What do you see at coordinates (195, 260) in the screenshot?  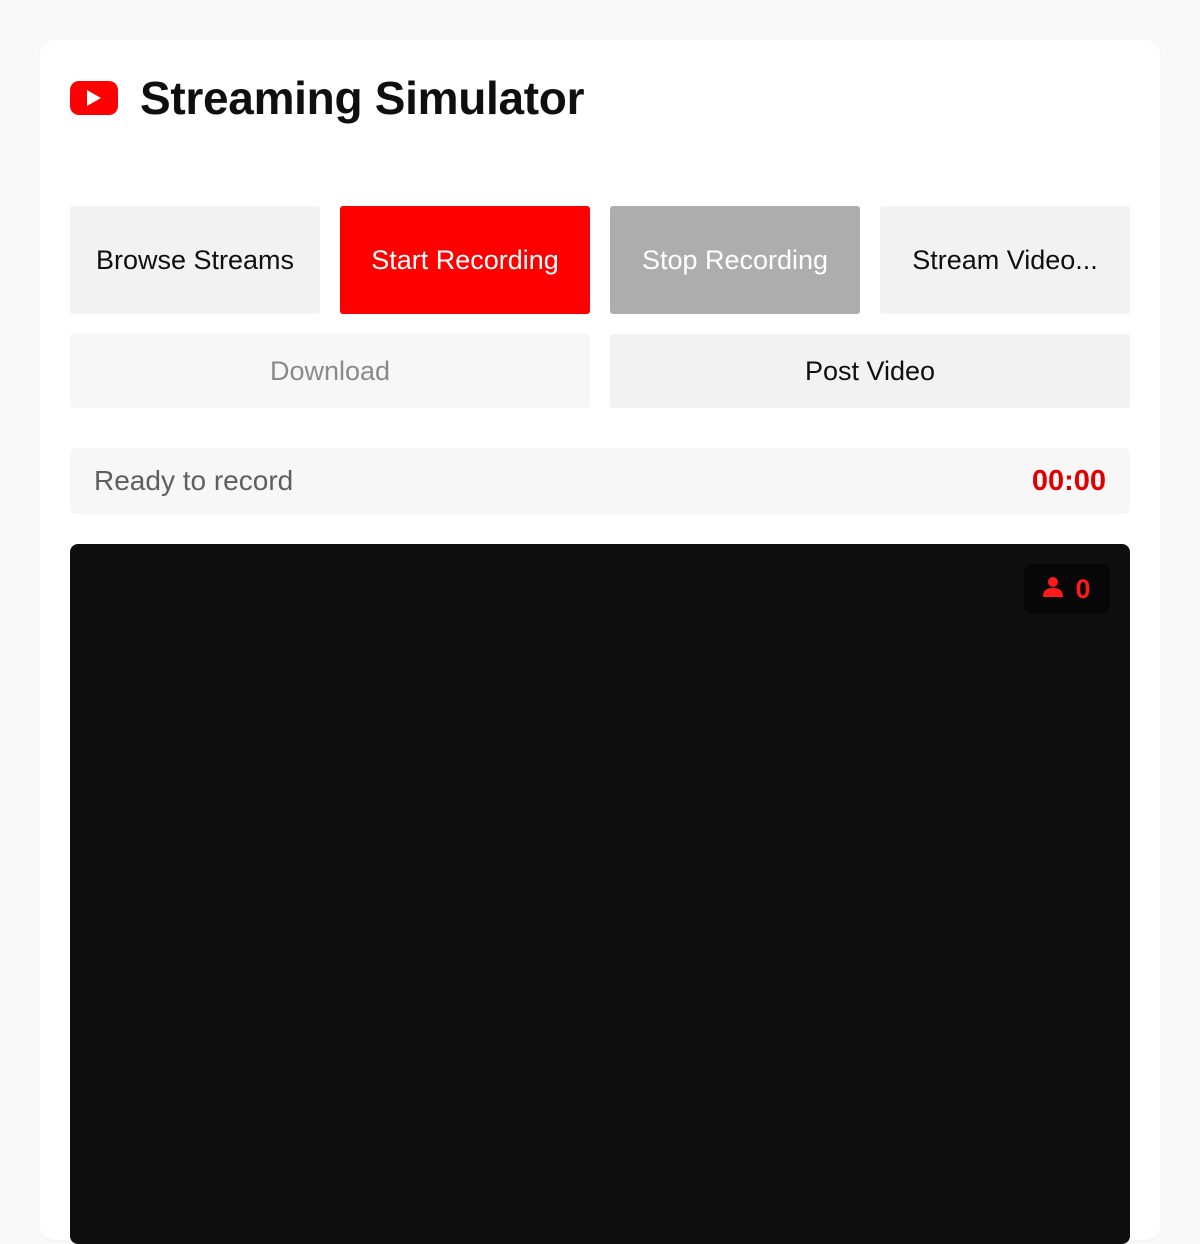 I see `browse-streams-button: Browse Streams` at bounding box center [195, 260].